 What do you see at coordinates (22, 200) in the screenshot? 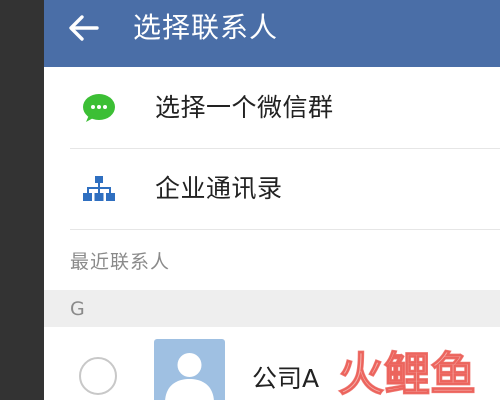
I see `left-edge-strip` at bounding box center [22, 200].